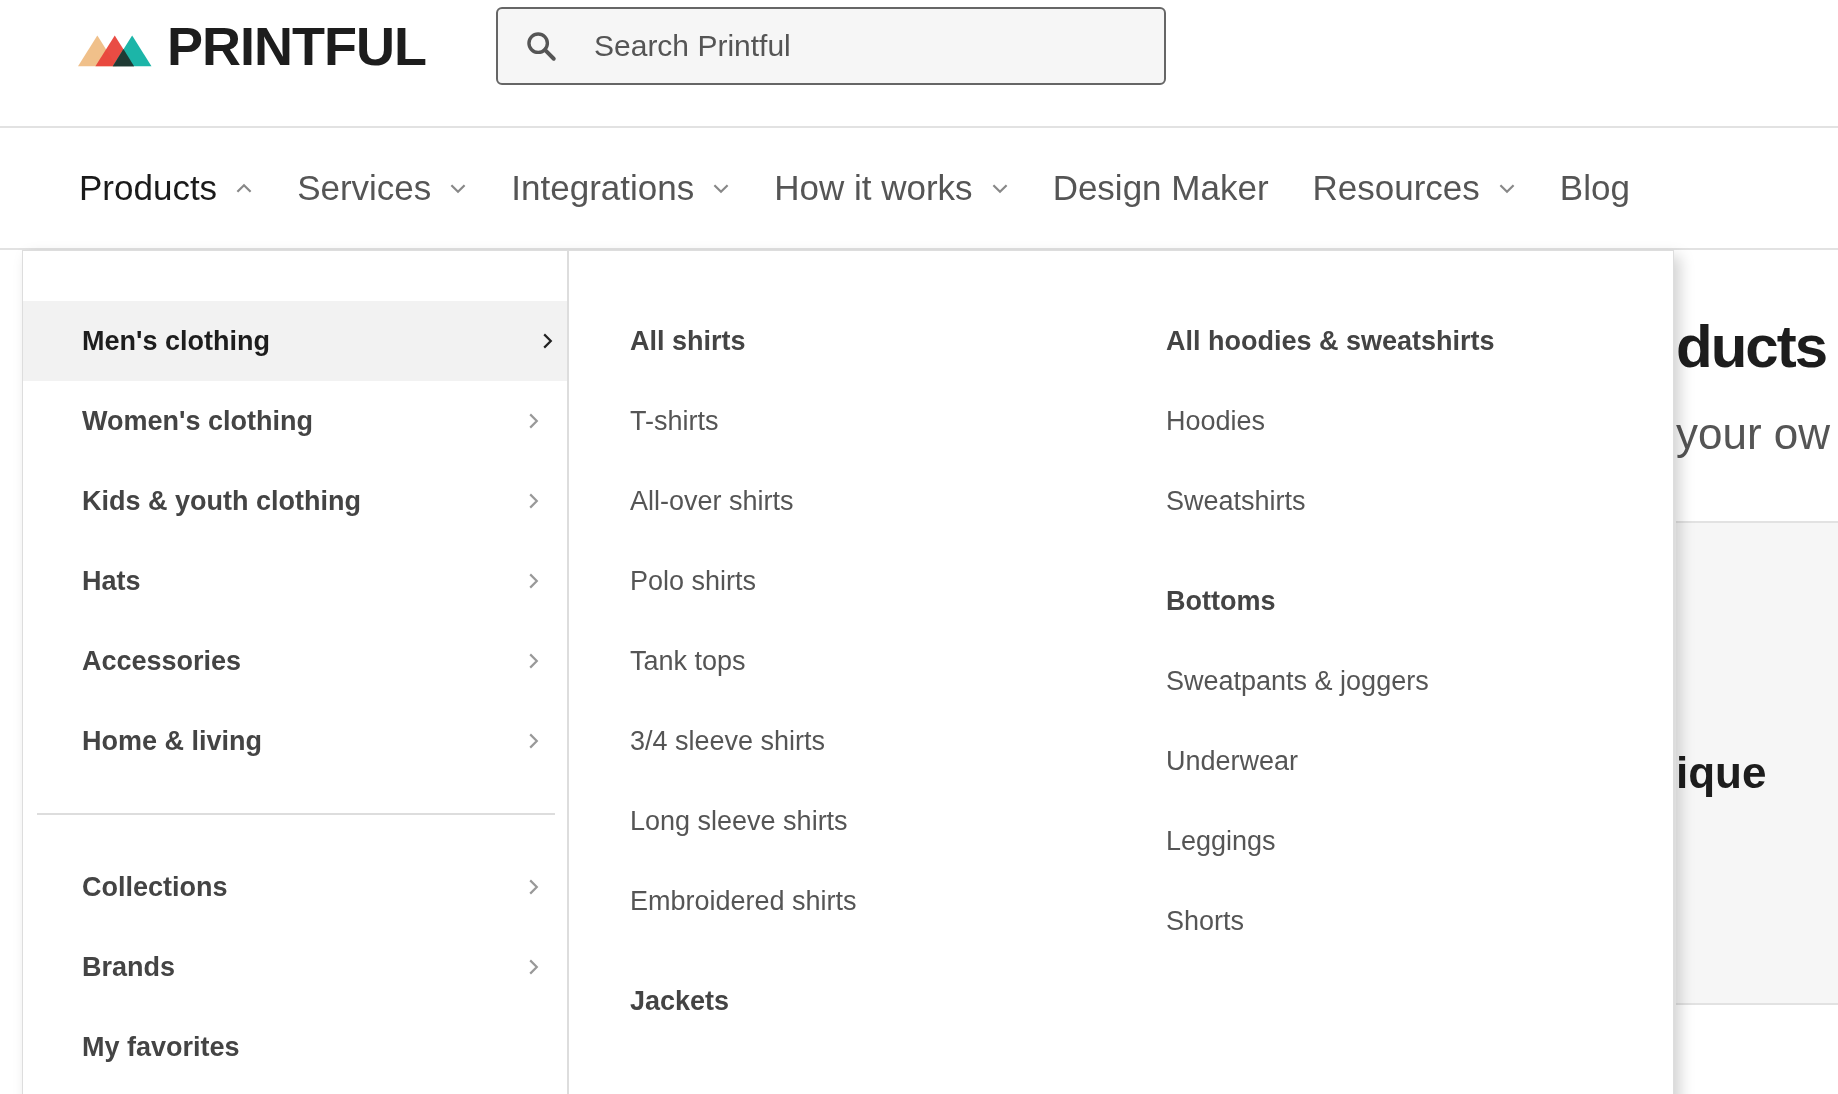  What do you see at coordinates (693, 581) in the screenshot?
I see `product-link: Polo shirts` at bounding box center [693, 581].